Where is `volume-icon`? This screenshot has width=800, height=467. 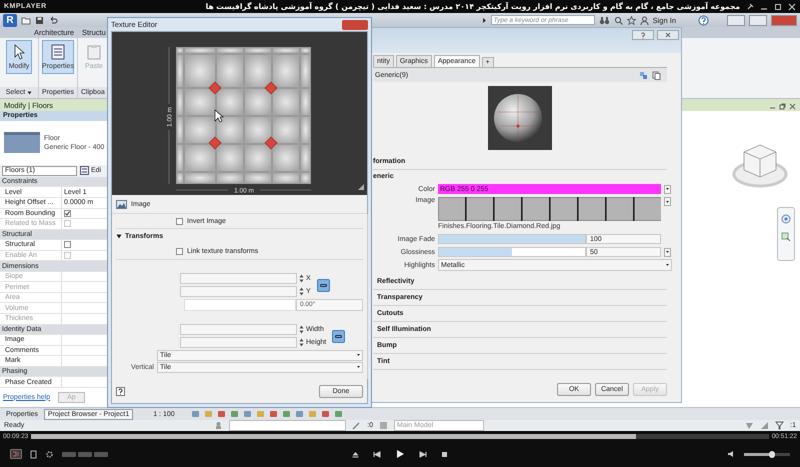
volume-icon is located at coordinates (731, 454).